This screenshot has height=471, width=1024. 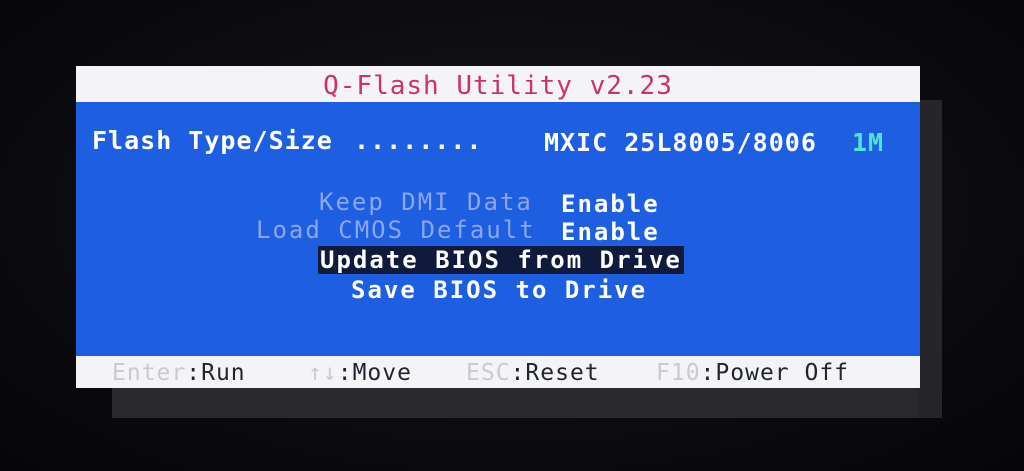 What do you see at coordinates (374, 373) in the screenshot?
I see `hint-move-action: :Move` at bounding box center [374, 373].